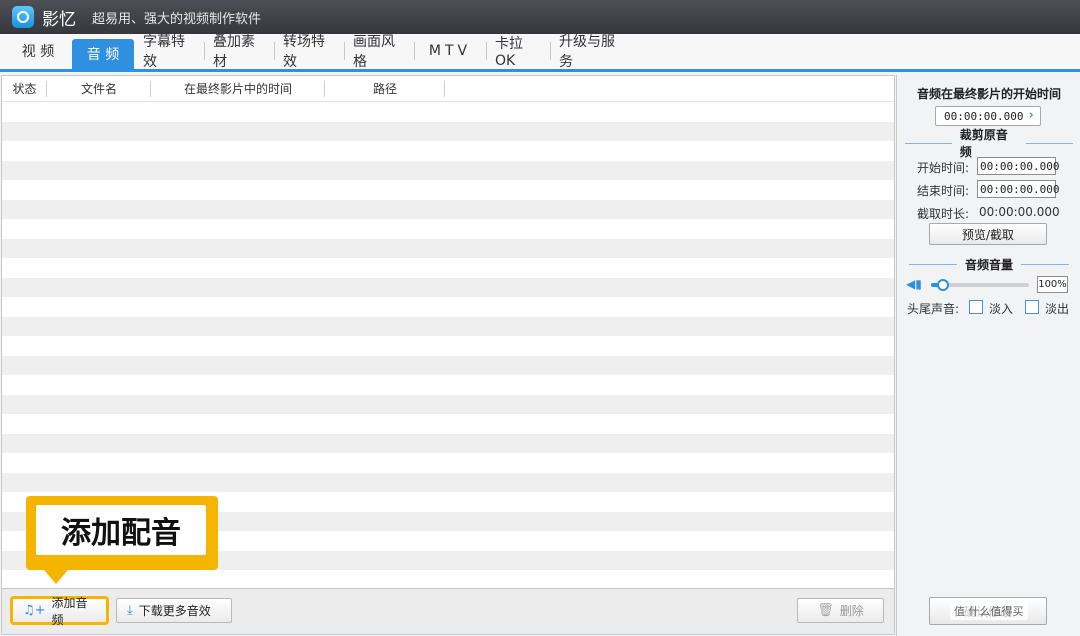  I want to click on callout-arrow, so click(56, 577).